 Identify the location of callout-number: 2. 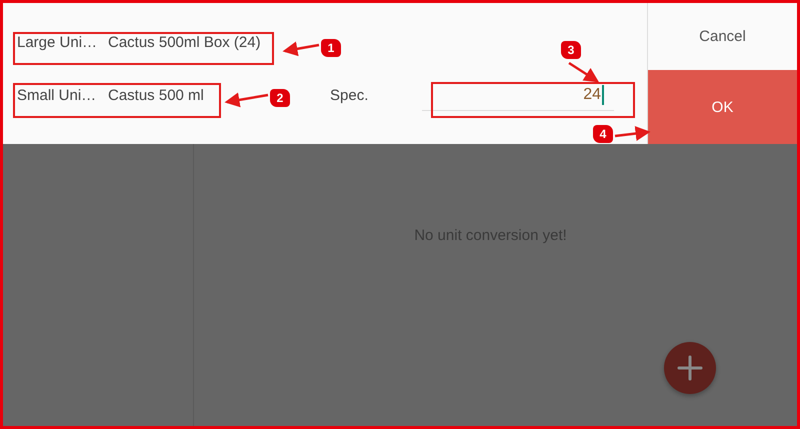
(280, 98).